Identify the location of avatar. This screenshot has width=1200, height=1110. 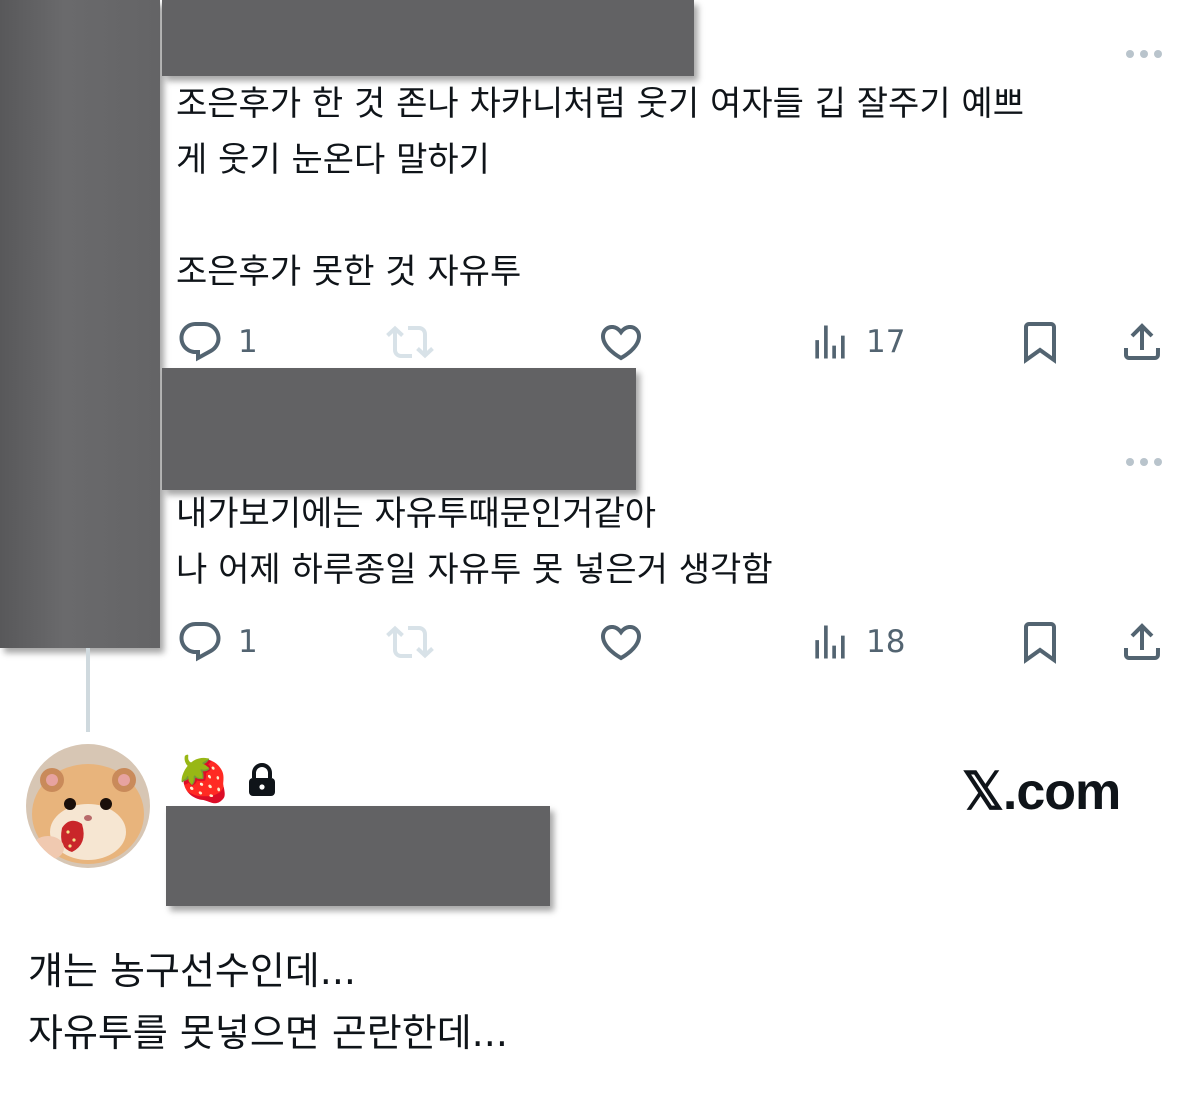
(88, 806).